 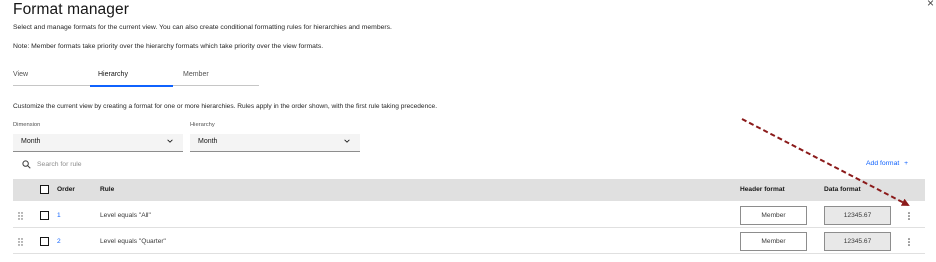 What do you see at coordinates (275, 143) in the screenshot?
I see `hierarchy-select: Month` at bounding box center [275, 143].